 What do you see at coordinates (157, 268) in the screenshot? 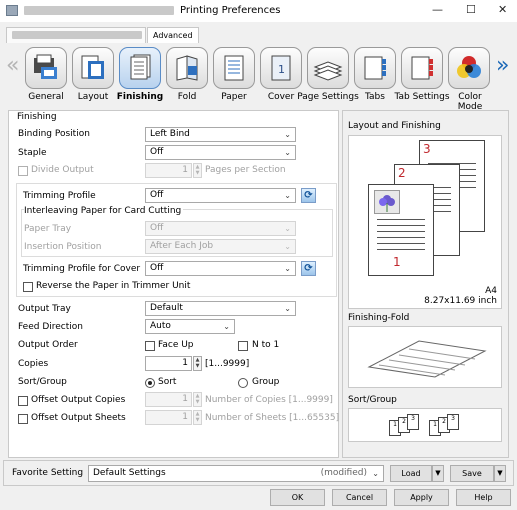
I see `trimming-cover-value: Off` at bounding box center [157, 268].